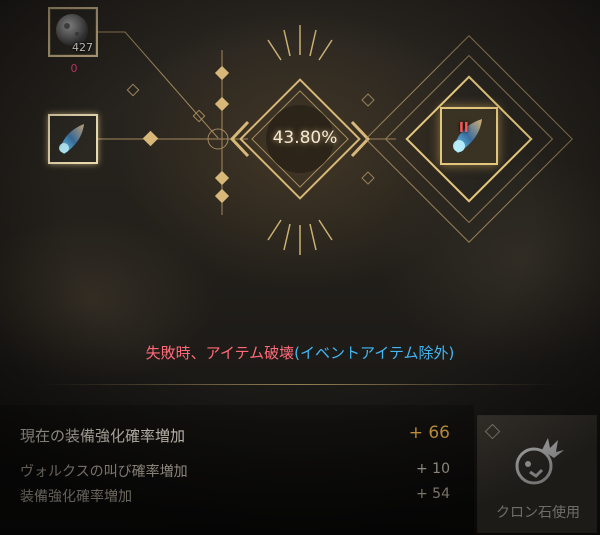 This screenshot has height=535, width=600. Describe the element at coordinates (305, 138) in the screenshot. I see `success-rate: 43.80%` at that location.